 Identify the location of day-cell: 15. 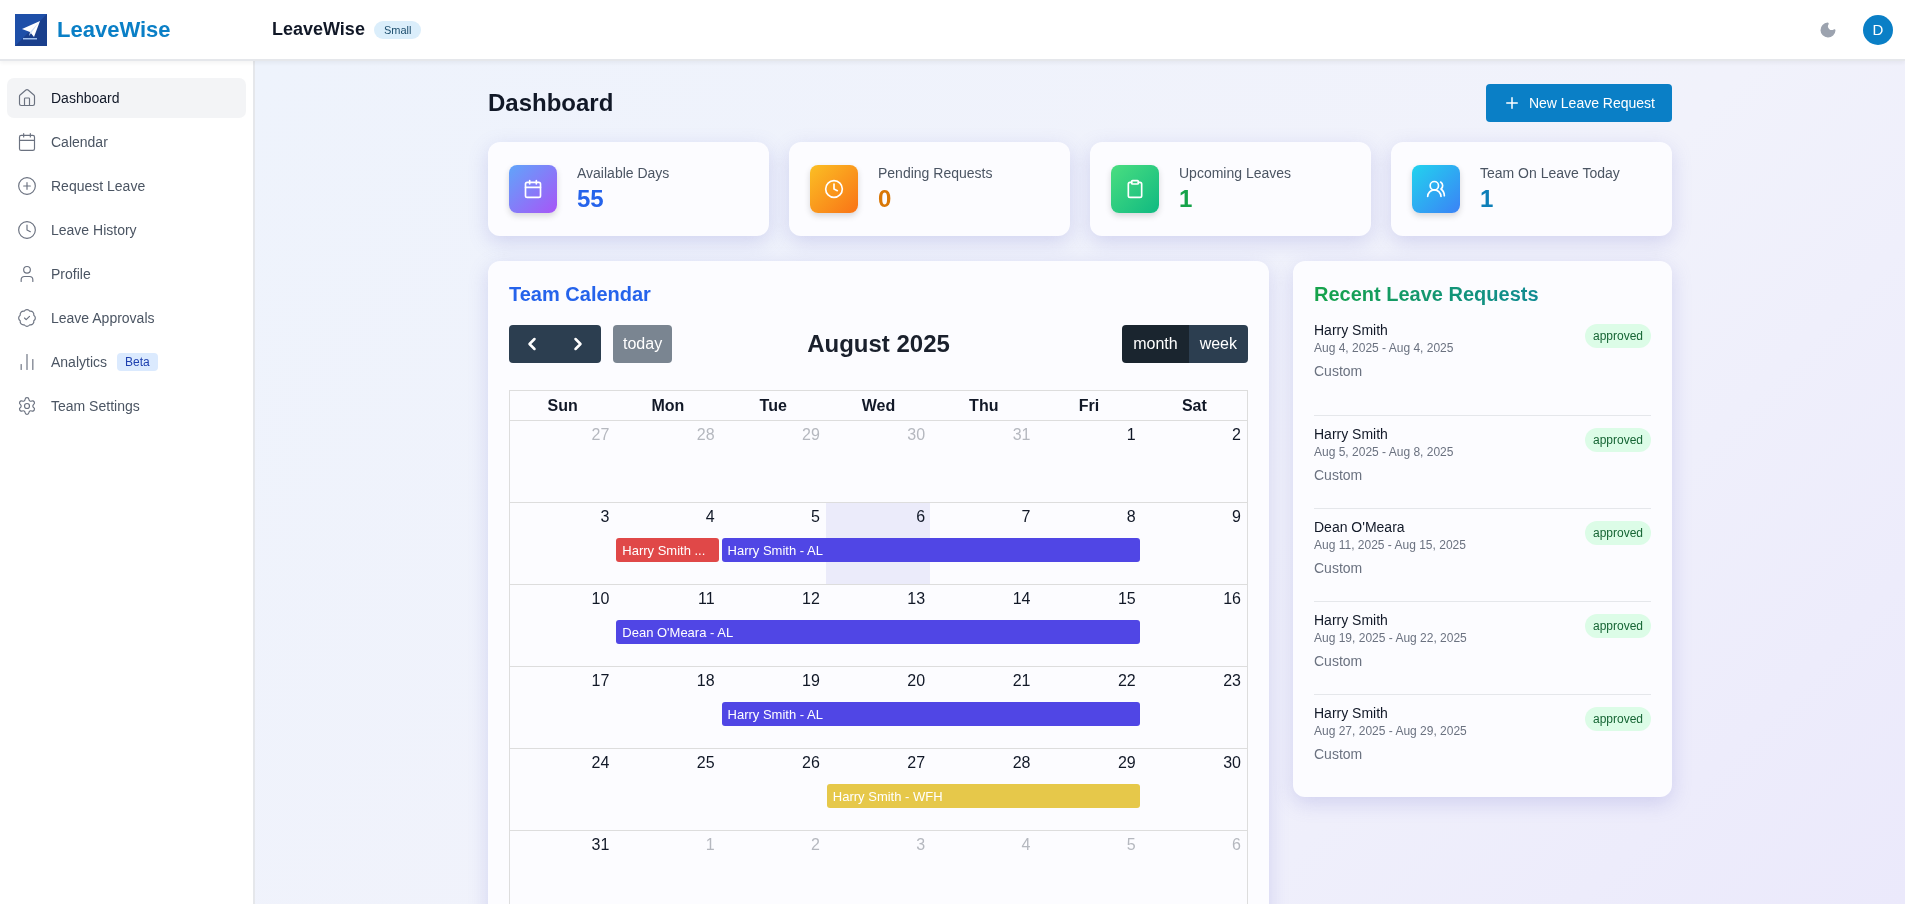
(1088, 602).